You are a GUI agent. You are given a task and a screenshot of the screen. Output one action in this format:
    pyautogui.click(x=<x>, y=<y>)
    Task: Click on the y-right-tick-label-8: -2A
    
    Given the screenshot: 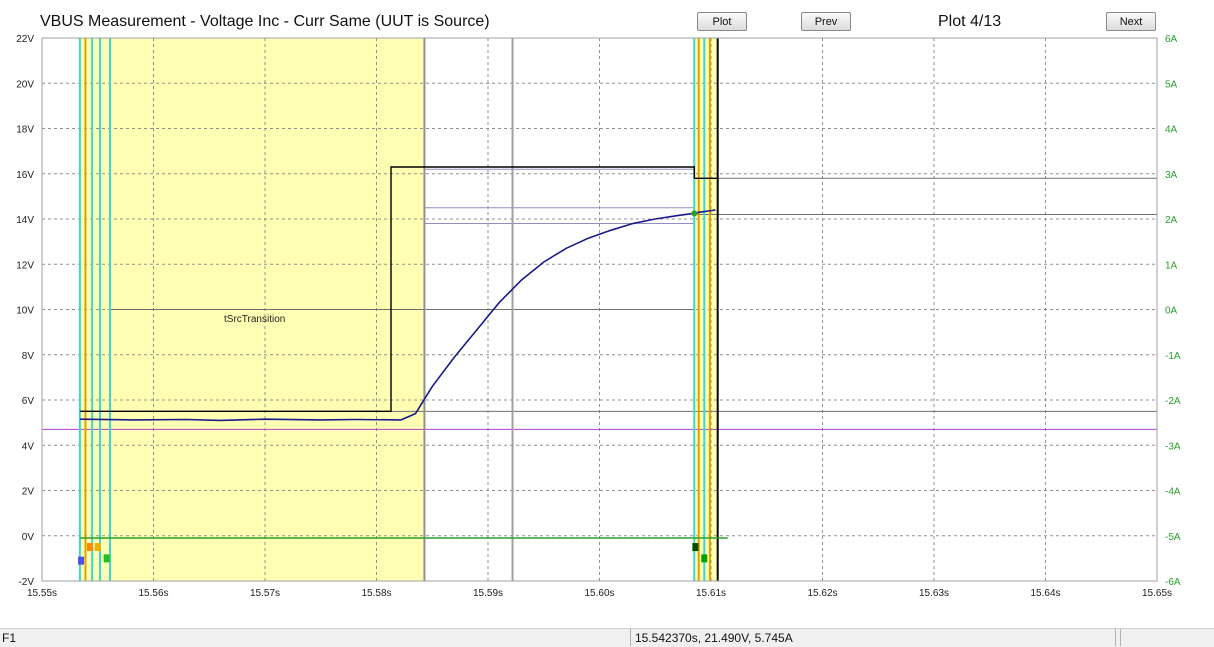 What is the action you would take?
    pyautogui.click(x=1173, y=401)
    